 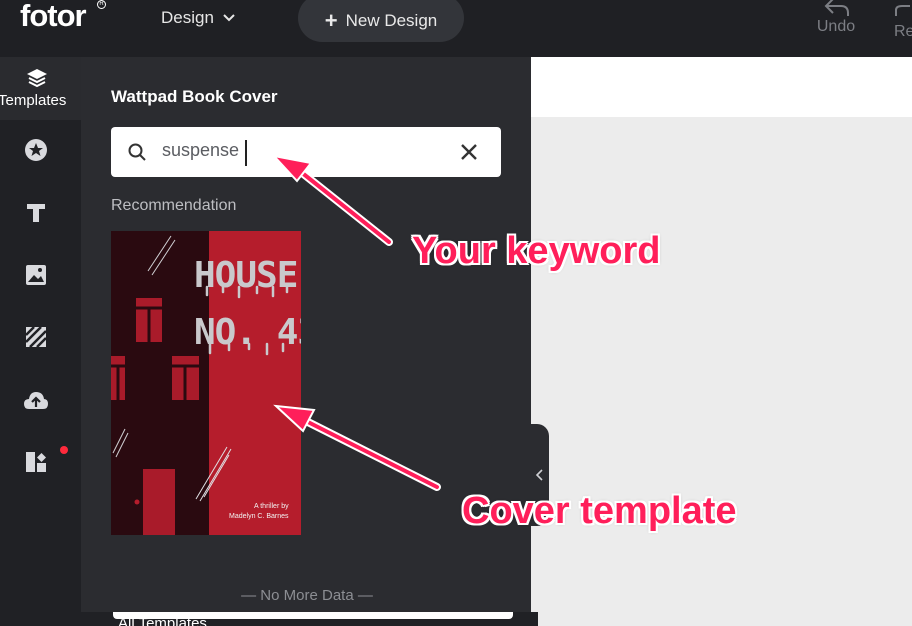 What do you see at coordinates (306, 152) in the screenshot?
I see `search-input: suspense` at bounding box center [306, 152].